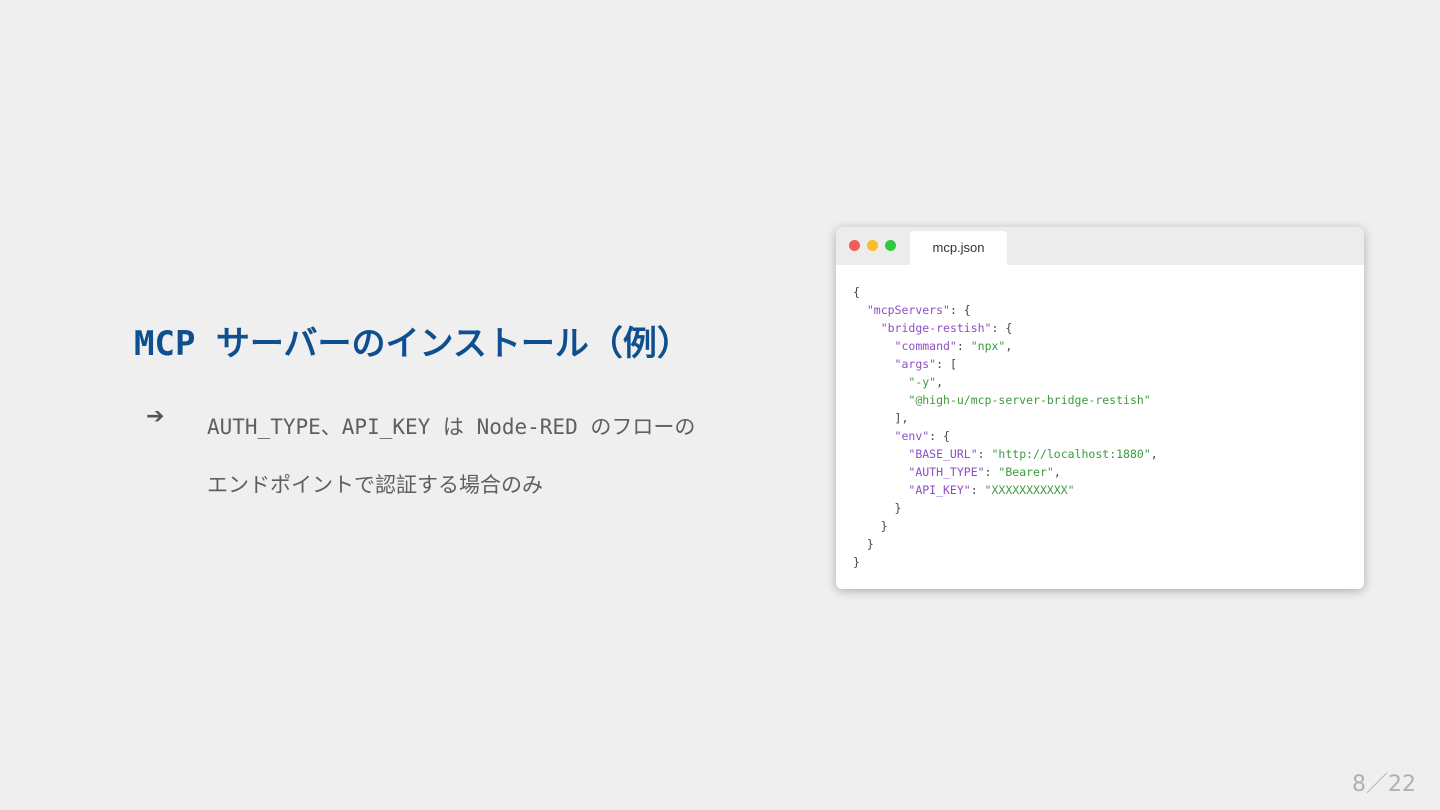 The width and height of the screenshot is (1440, 810). I want to click on code-line: "@high-u/mcp-server-bridge-restish", so click(1029, 400).